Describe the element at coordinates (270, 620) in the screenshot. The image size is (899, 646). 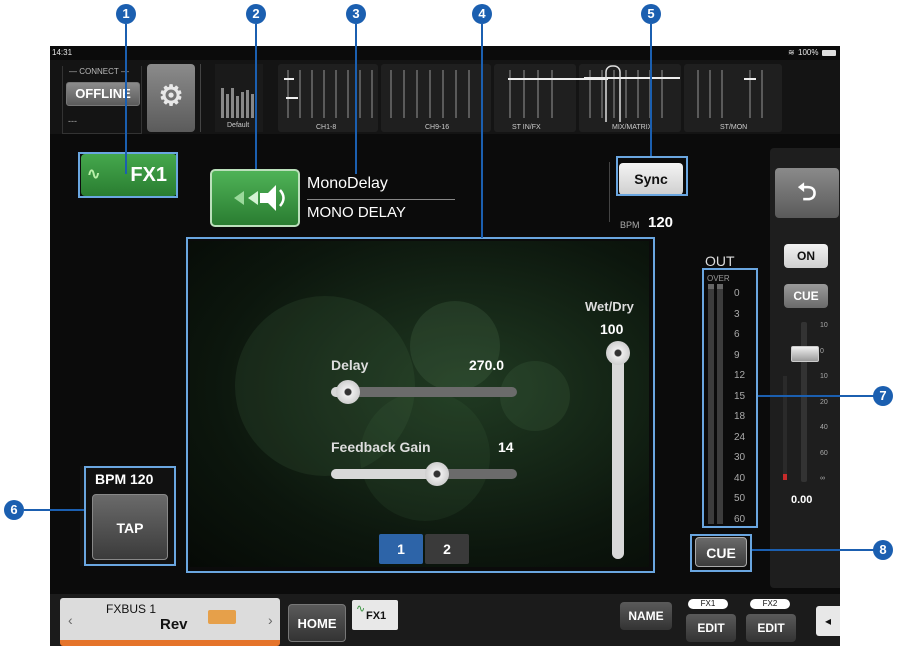
I see `next-bus-icon: ›` at that location.